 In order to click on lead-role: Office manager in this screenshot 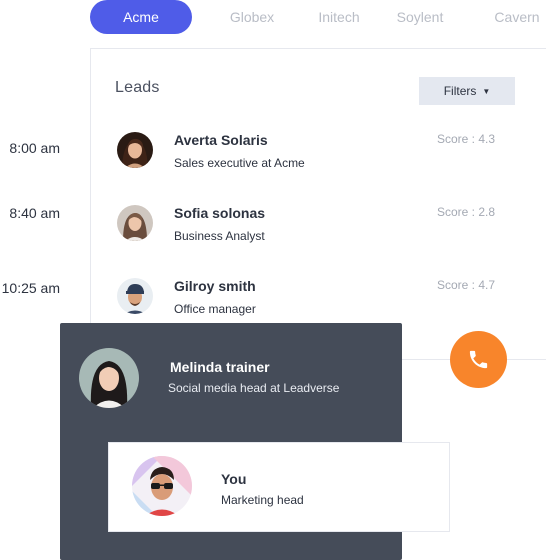, I will do `click(215, 309)`.